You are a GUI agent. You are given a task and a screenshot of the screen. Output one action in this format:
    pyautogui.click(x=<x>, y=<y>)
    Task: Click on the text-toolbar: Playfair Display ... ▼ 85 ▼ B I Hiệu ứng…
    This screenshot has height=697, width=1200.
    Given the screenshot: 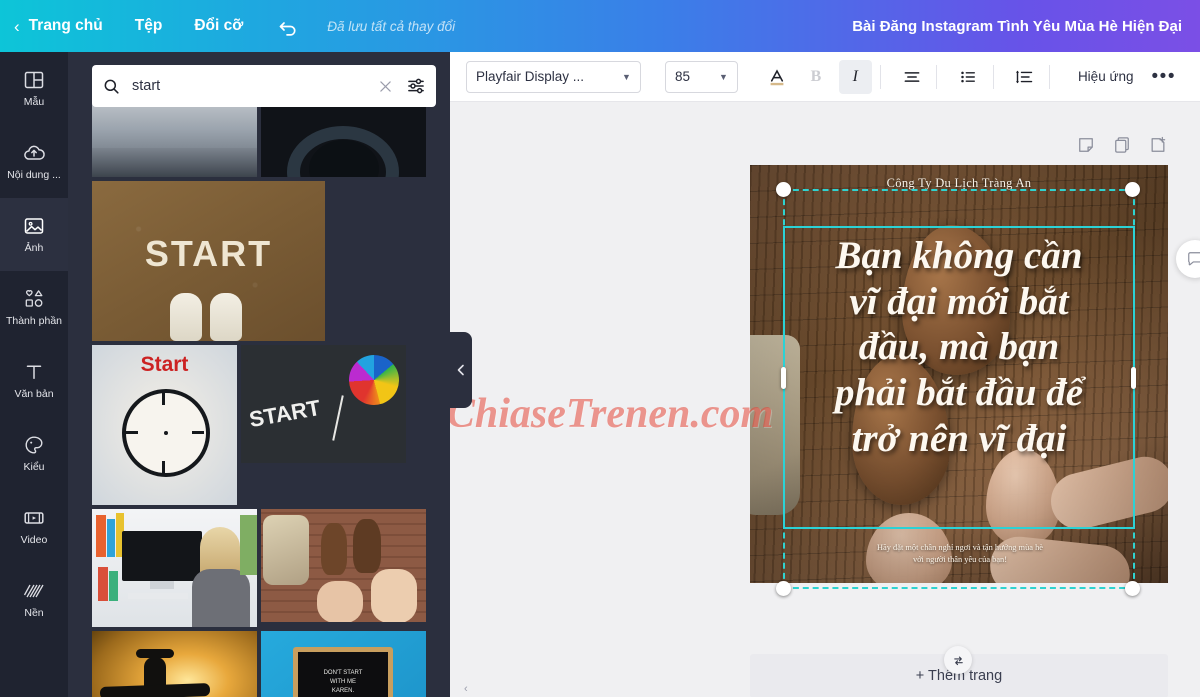 What is the action you would take?
    pyautogui.click(x=825, y=77)
    